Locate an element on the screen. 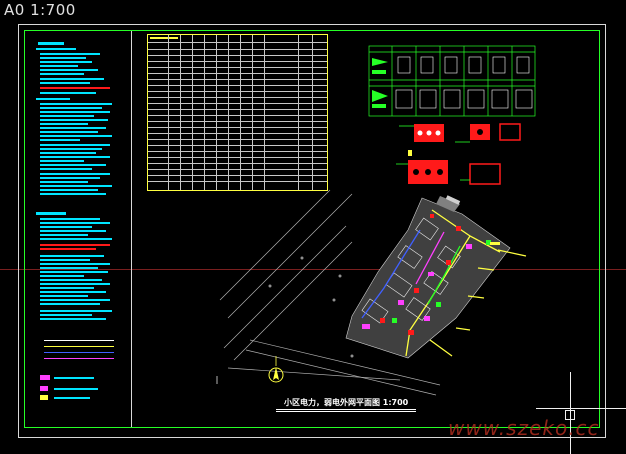 This screenshot has height=454, width=626. detail-table-border is located at coordinates (452, 81).